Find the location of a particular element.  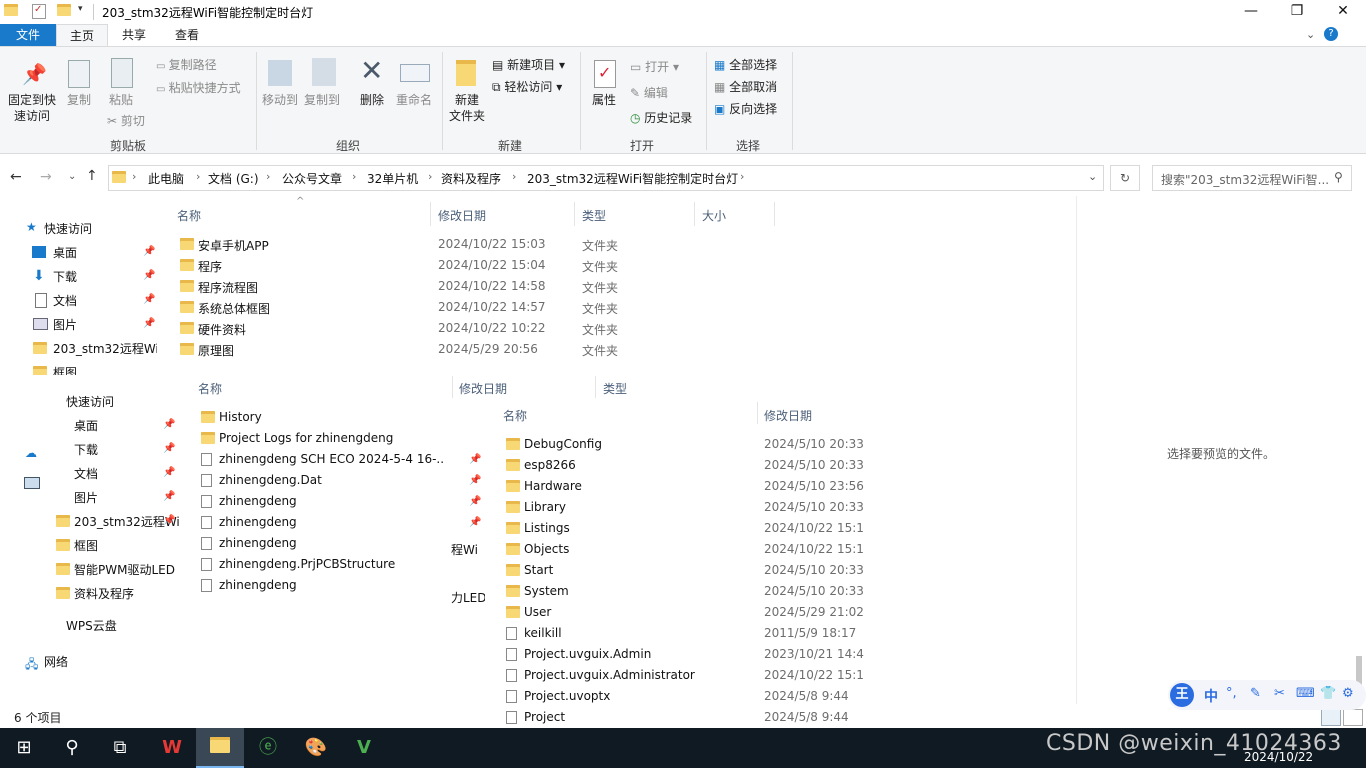

wps-icon: W is located at coordinates (172, 748).